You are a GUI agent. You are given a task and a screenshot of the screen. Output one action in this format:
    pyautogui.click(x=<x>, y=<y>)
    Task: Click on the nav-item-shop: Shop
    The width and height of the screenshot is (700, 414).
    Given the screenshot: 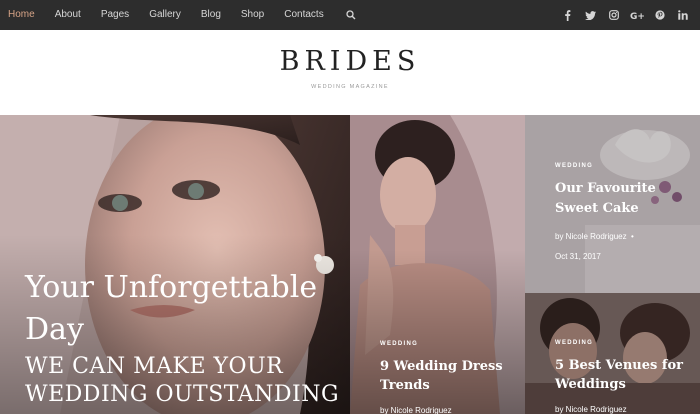 What is the action you would take?
    pyautogui.click(x=252, y=15)
    